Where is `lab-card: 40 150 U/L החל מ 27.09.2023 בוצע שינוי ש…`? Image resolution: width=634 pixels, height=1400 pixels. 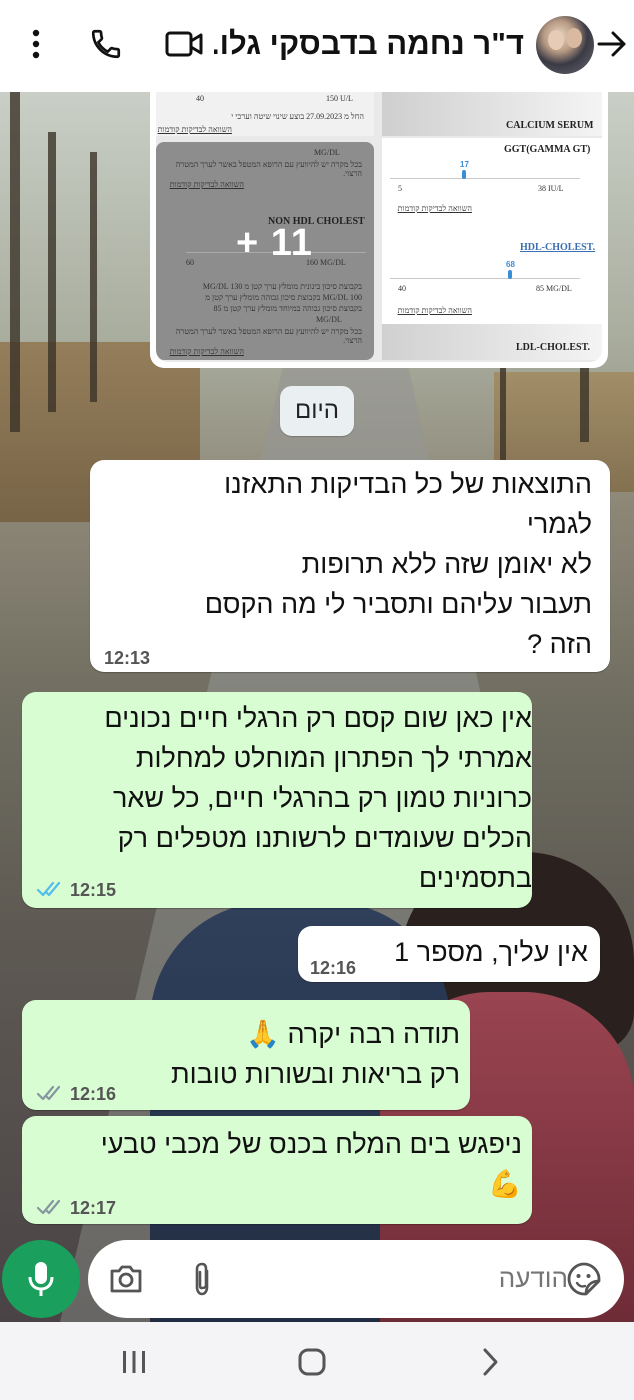
lab-card: 40 150 U/L החל מ 27.09.2023 בוצע שינוי ש… is located at coordinates (265, 114).